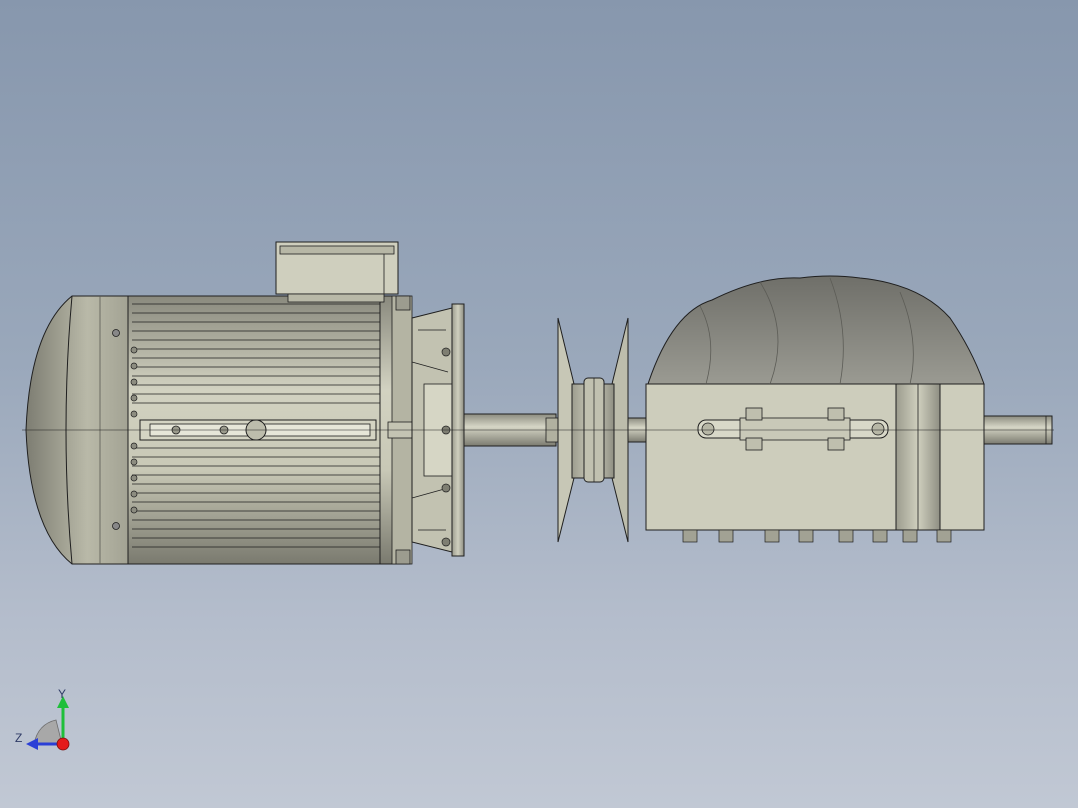  Describe the element at coordinates (62, 694) in the screenshot. I see `y-axis-label: Y` at that location.